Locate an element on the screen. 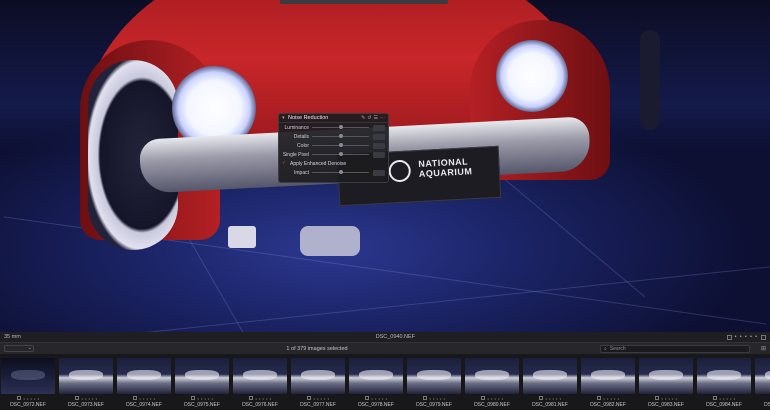  eyedropper-icon: ✎ is located at coordinates (363, 118).